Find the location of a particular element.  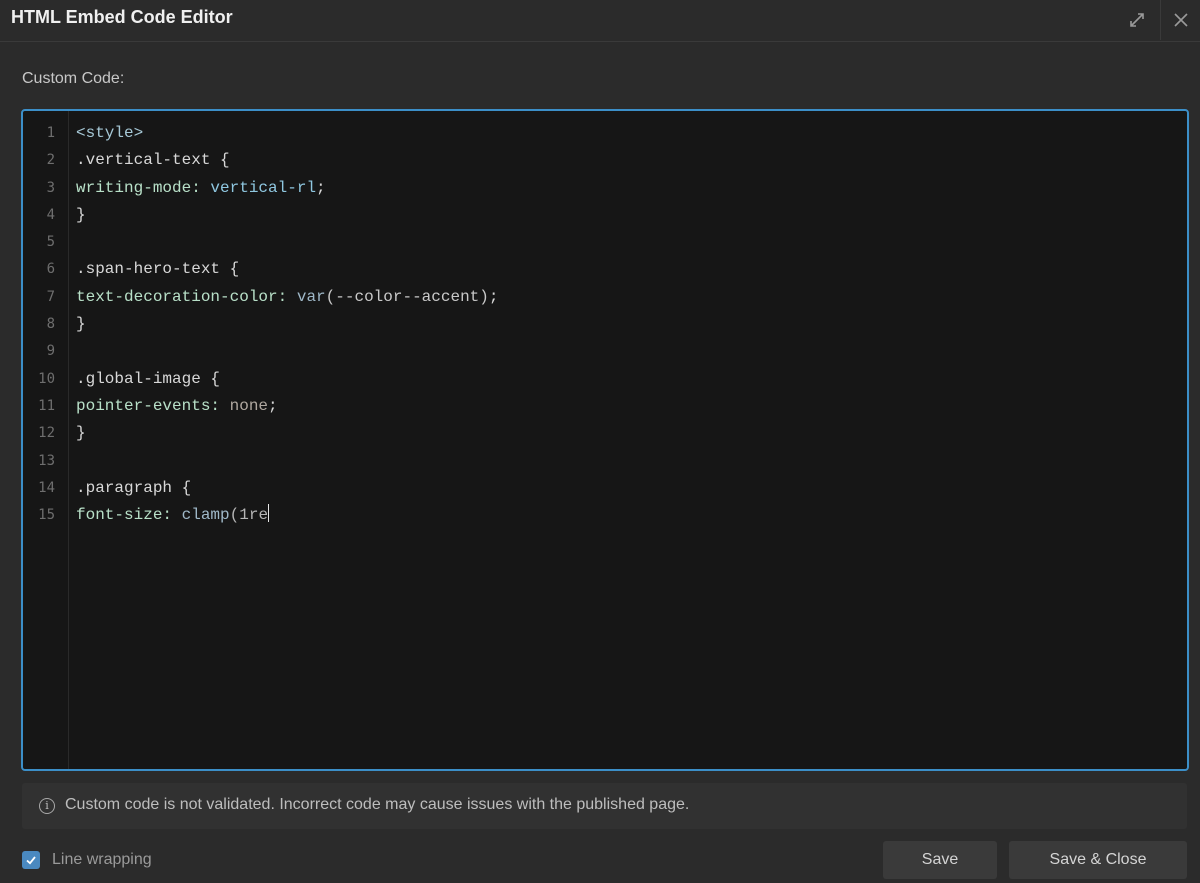

text-cursor is located at coordinates (269, 513).